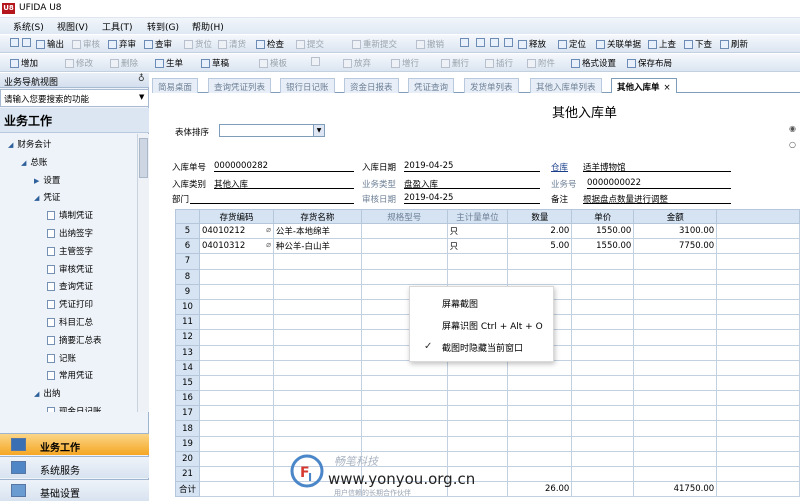 The height and width of the screenshot is (501, 800). What do you see at coordinates (143, 273) in the screenshot?
I see `nav-tree-scrollbar` at bounding box center [143, 273].